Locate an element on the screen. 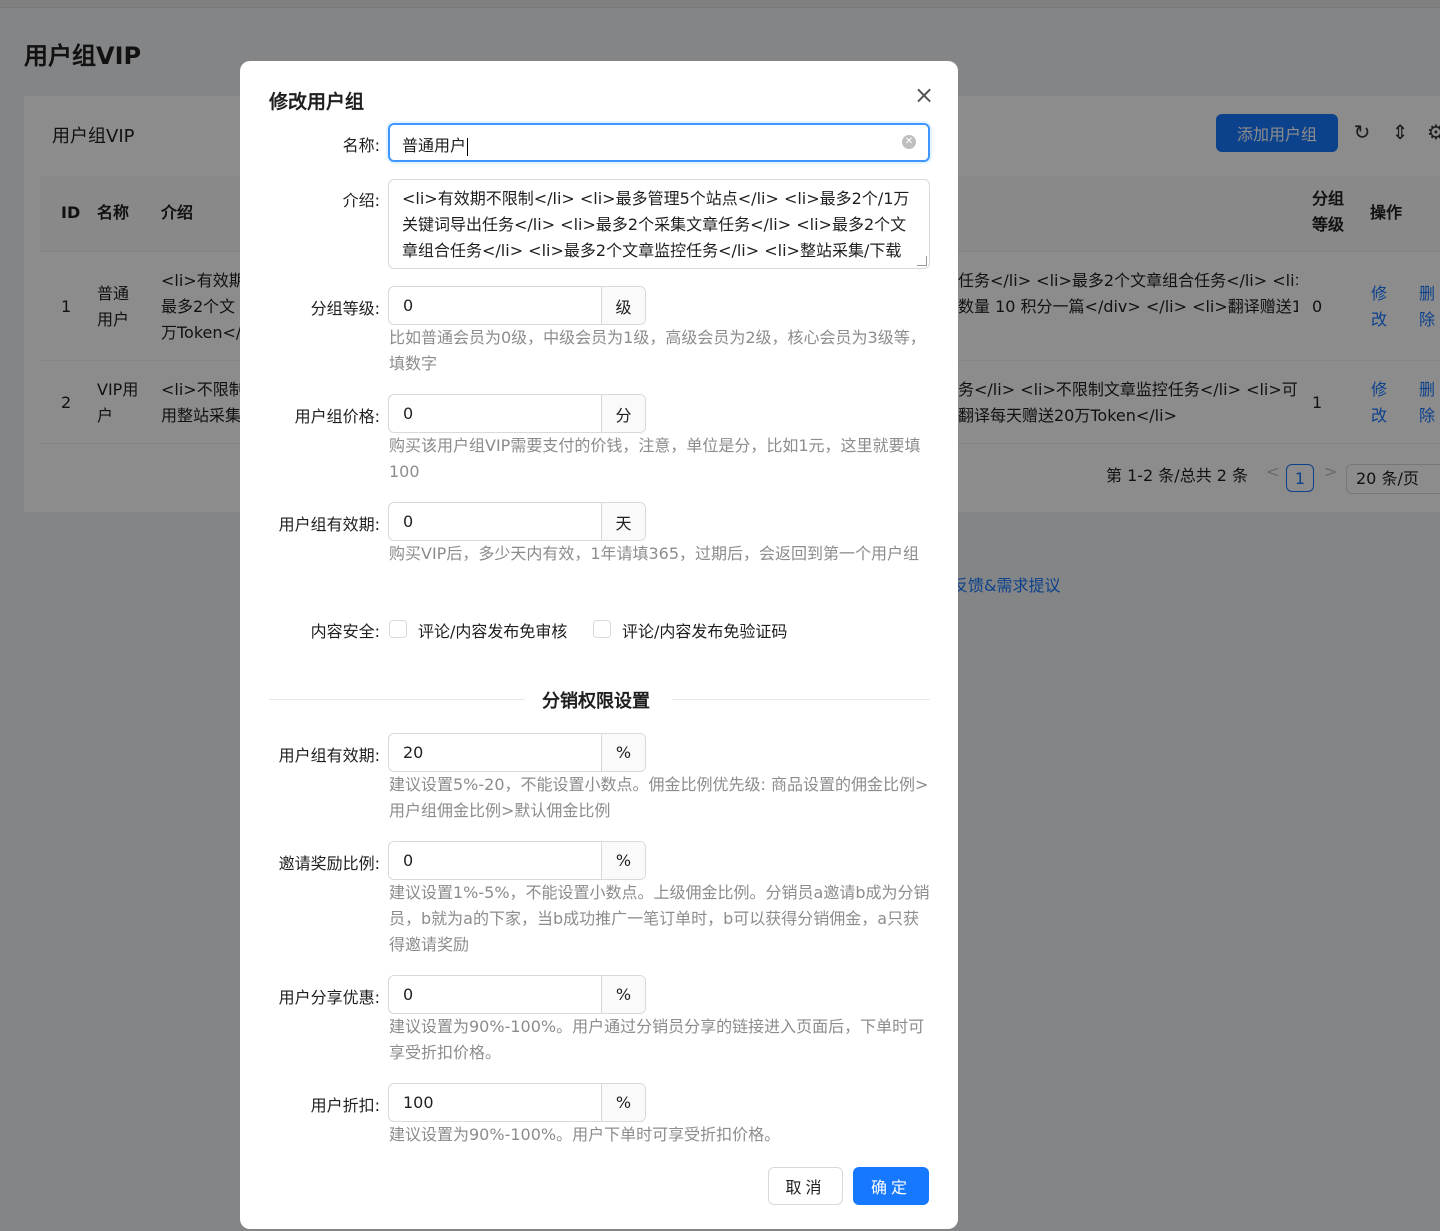 The width and height of the screenshot is (1440, 1231). level-unit: 级 is located at coordinates (623, 305).